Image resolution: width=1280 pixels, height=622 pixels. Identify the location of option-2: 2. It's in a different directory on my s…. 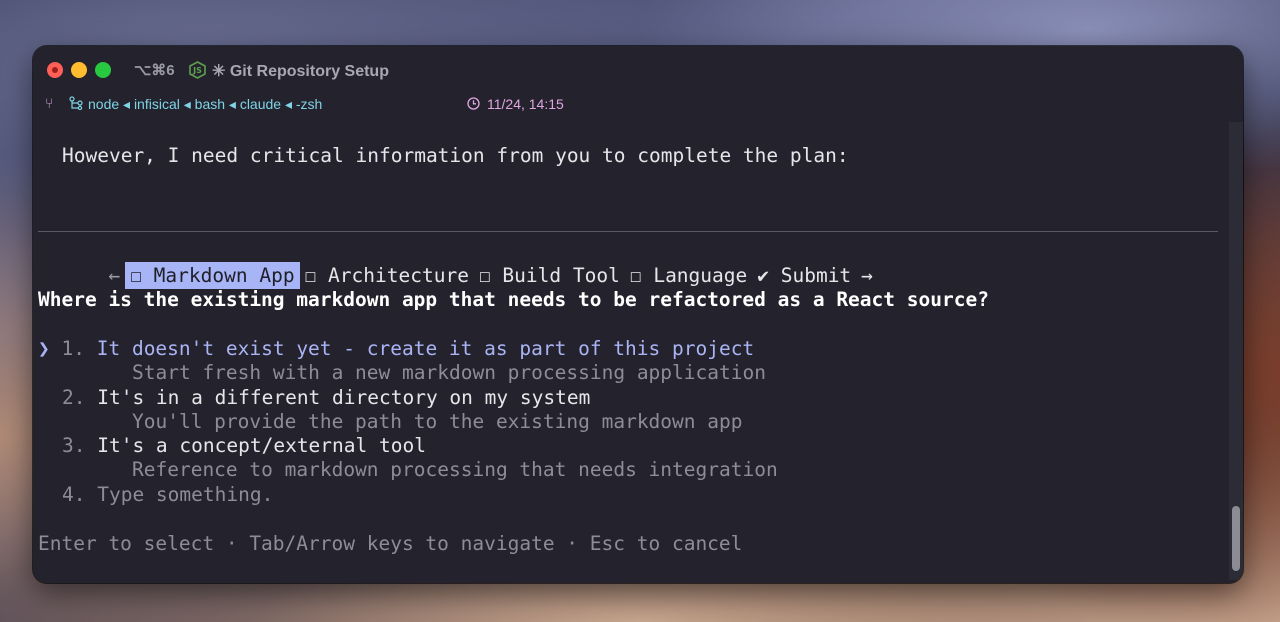
(326, 397).